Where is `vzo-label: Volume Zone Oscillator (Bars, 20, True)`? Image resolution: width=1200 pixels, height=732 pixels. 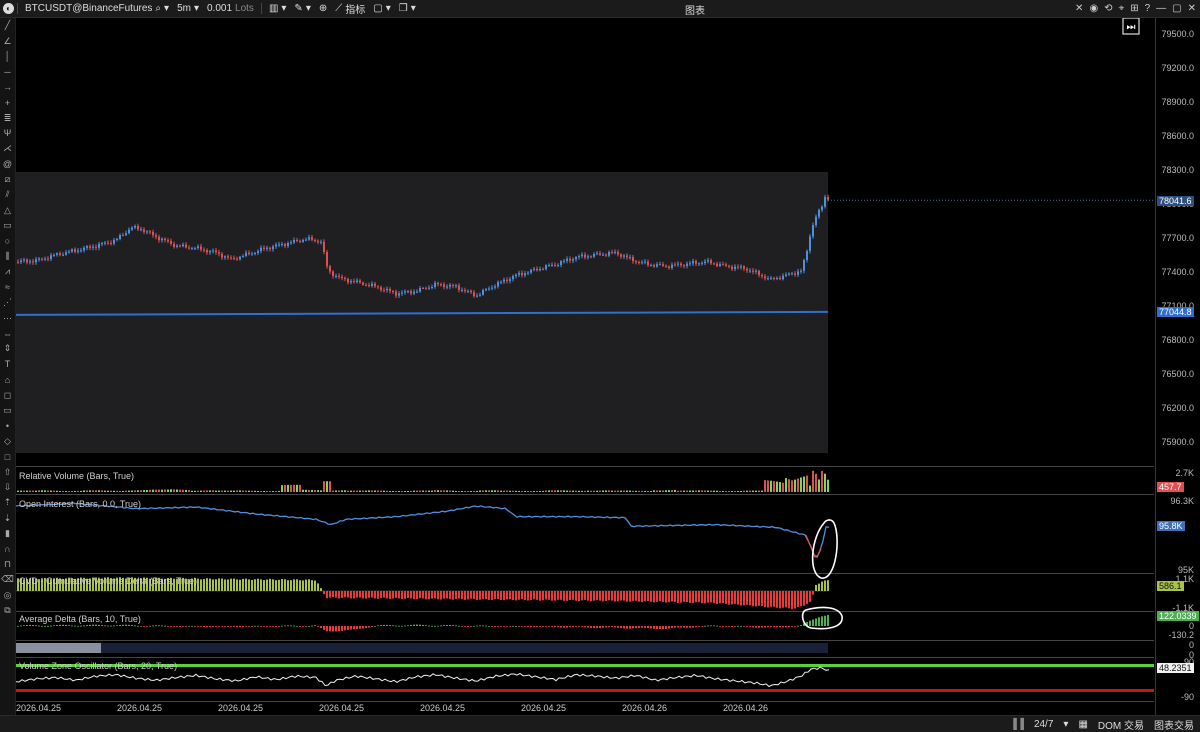 vzo-label: Volume Zone Oscillator (Bars, 20, True) is located at coordinates (98, 666).